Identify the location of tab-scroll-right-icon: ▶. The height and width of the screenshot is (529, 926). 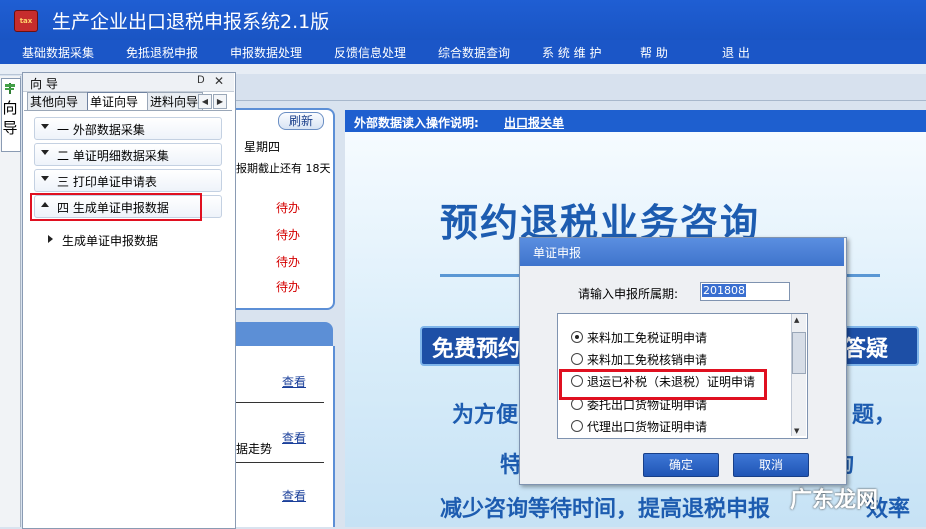
(220, 101).